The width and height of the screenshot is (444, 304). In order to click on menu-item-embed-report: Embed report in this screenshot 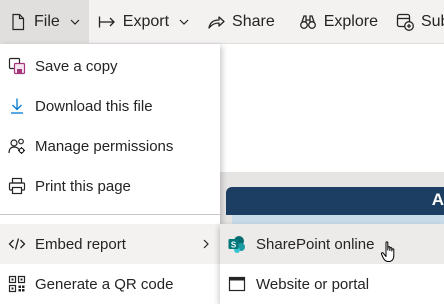, I will do `click(110, 244)`.